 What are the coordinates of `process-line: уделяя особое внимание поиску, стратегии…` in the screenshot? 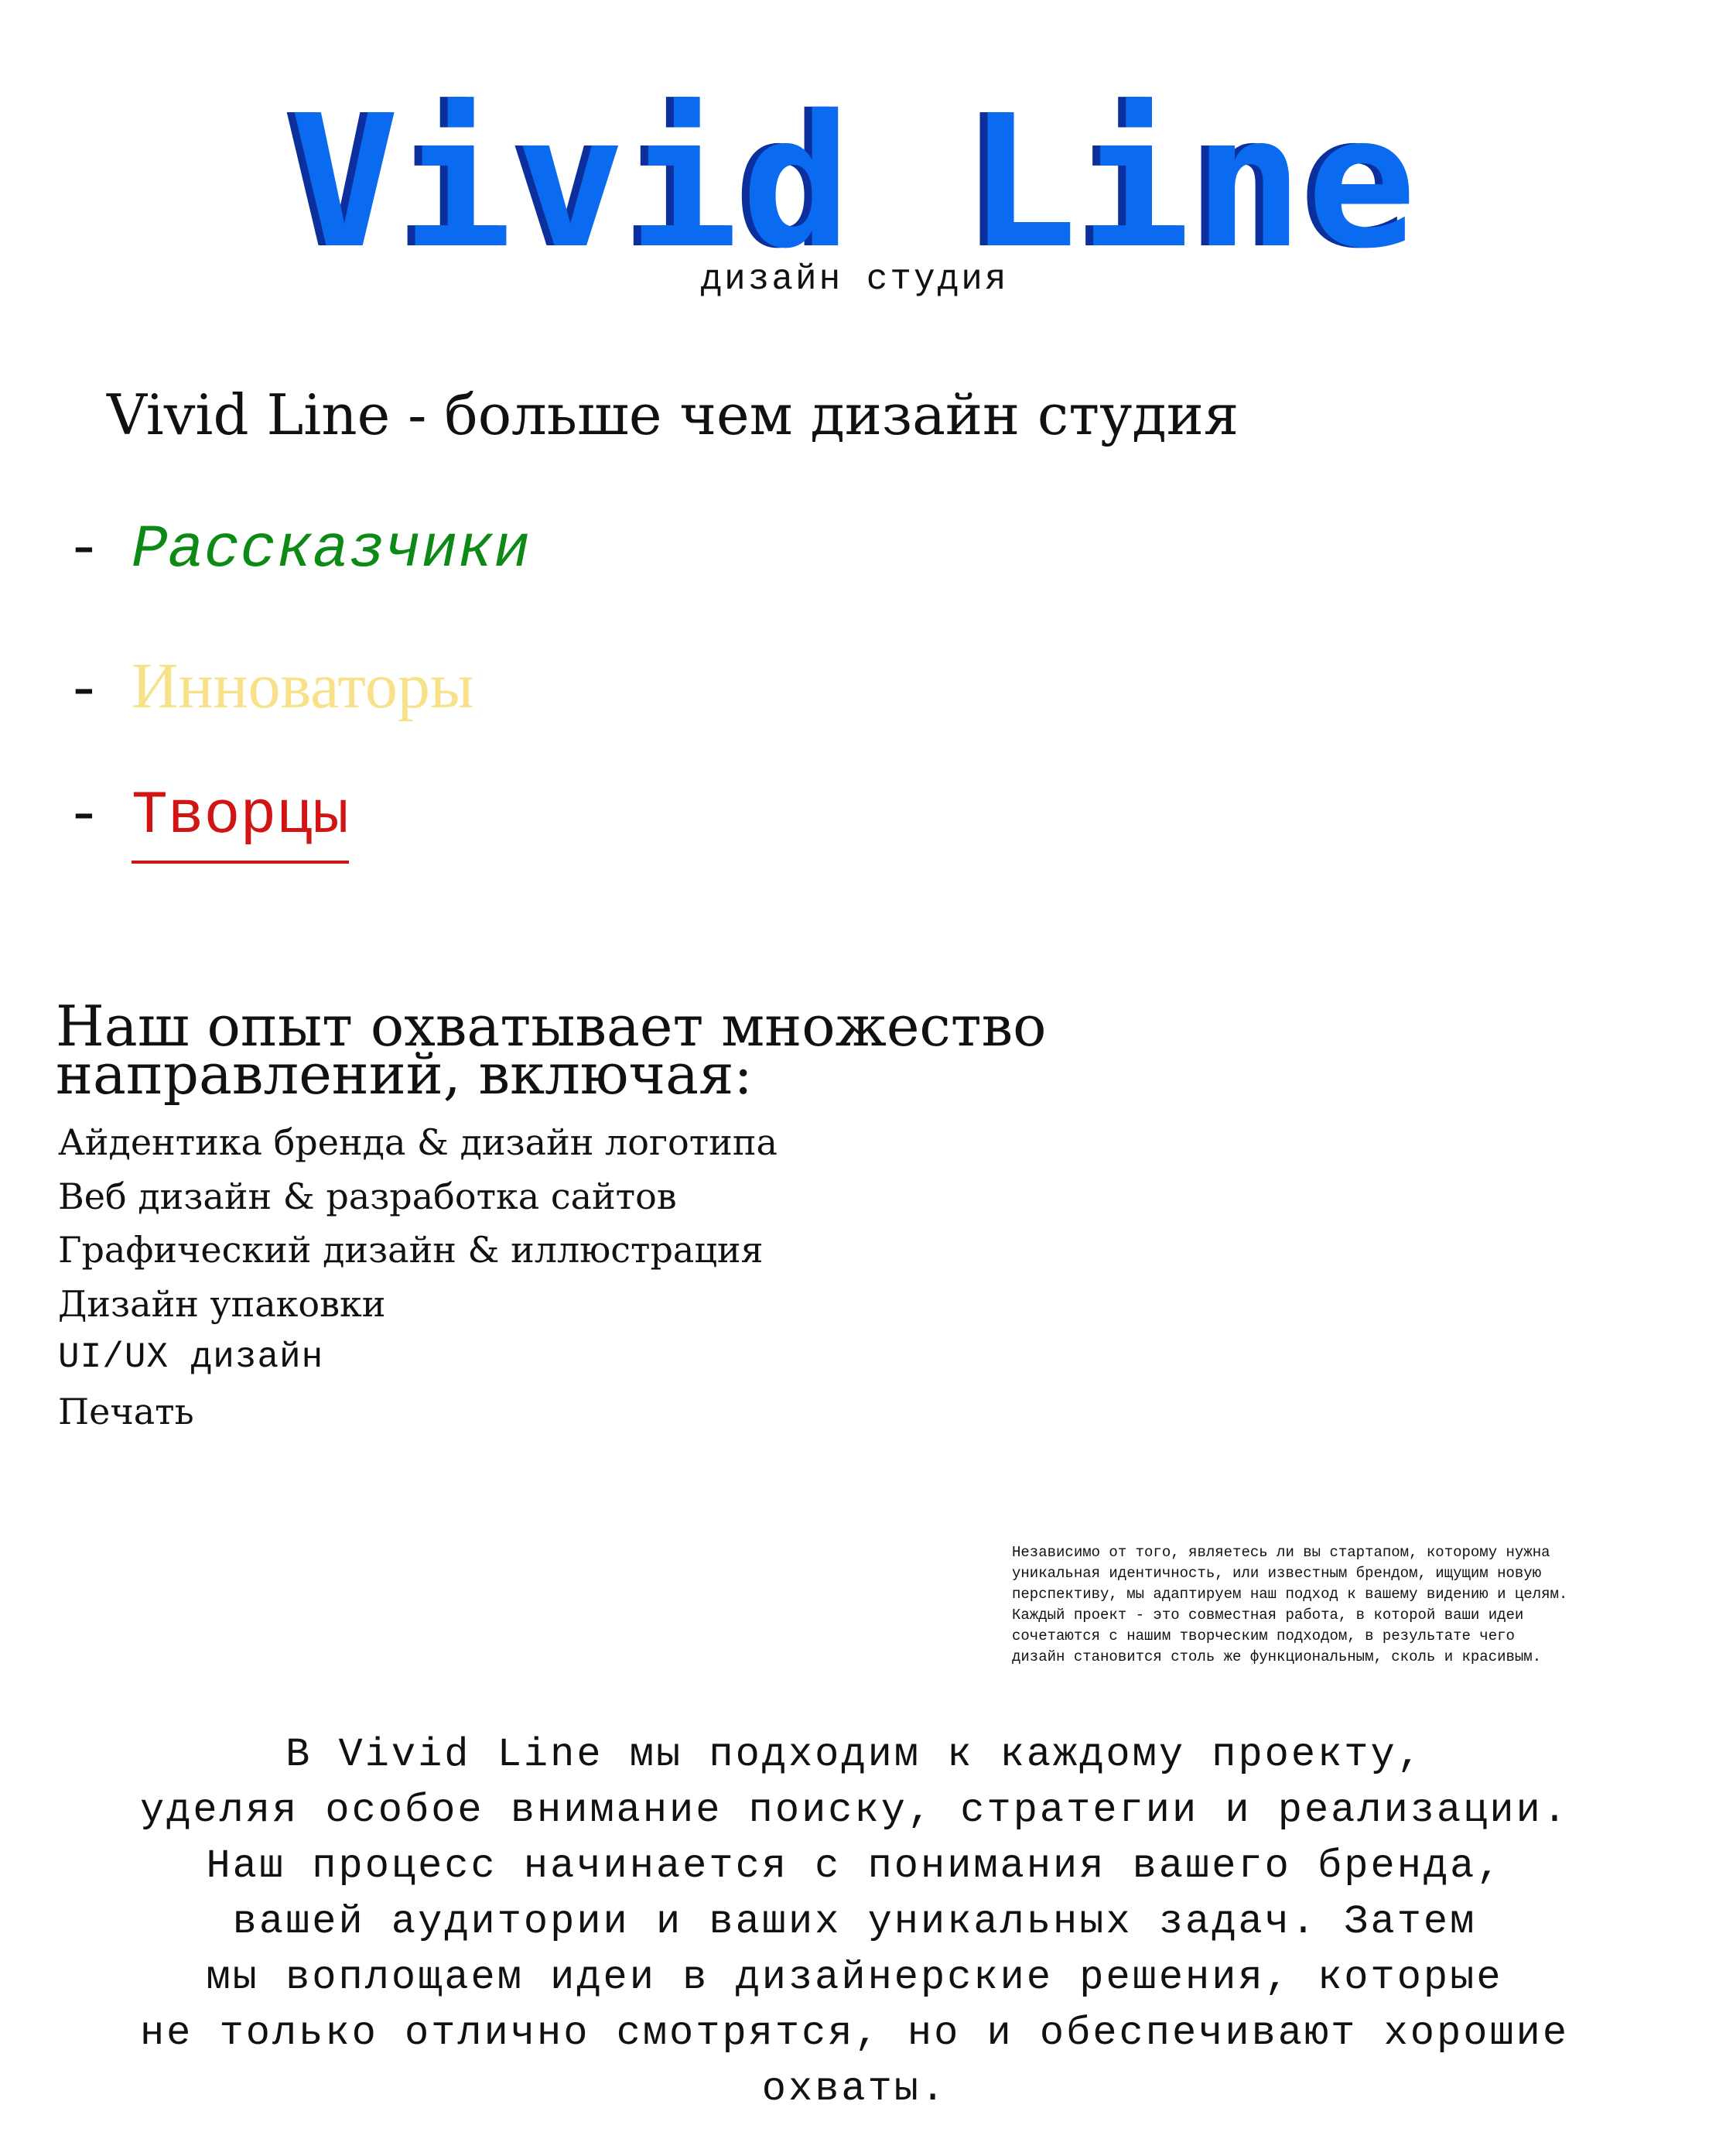 It's located at (854, 1810).